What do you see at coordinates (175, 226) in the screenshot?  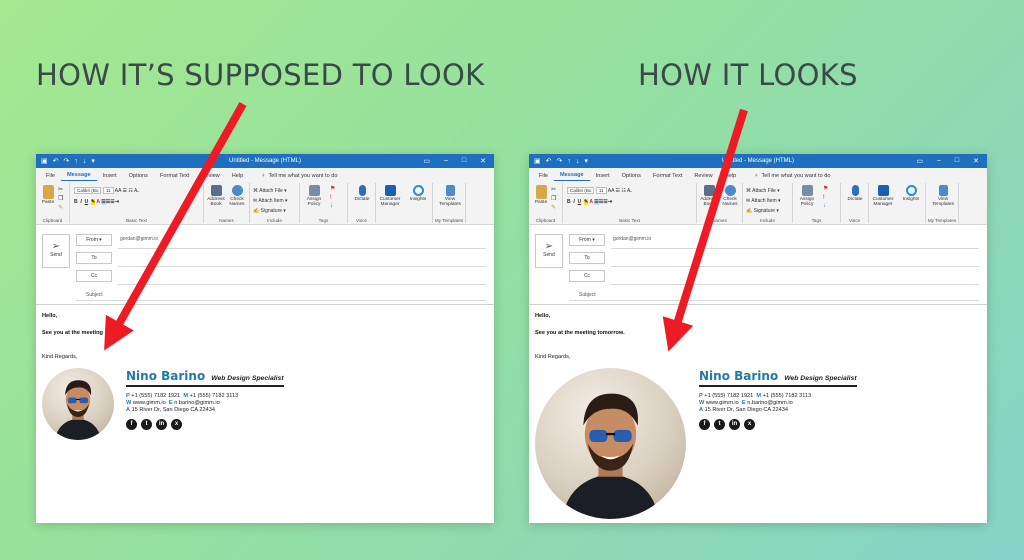 I see `arrow-left` at bounding box center [175, 226].